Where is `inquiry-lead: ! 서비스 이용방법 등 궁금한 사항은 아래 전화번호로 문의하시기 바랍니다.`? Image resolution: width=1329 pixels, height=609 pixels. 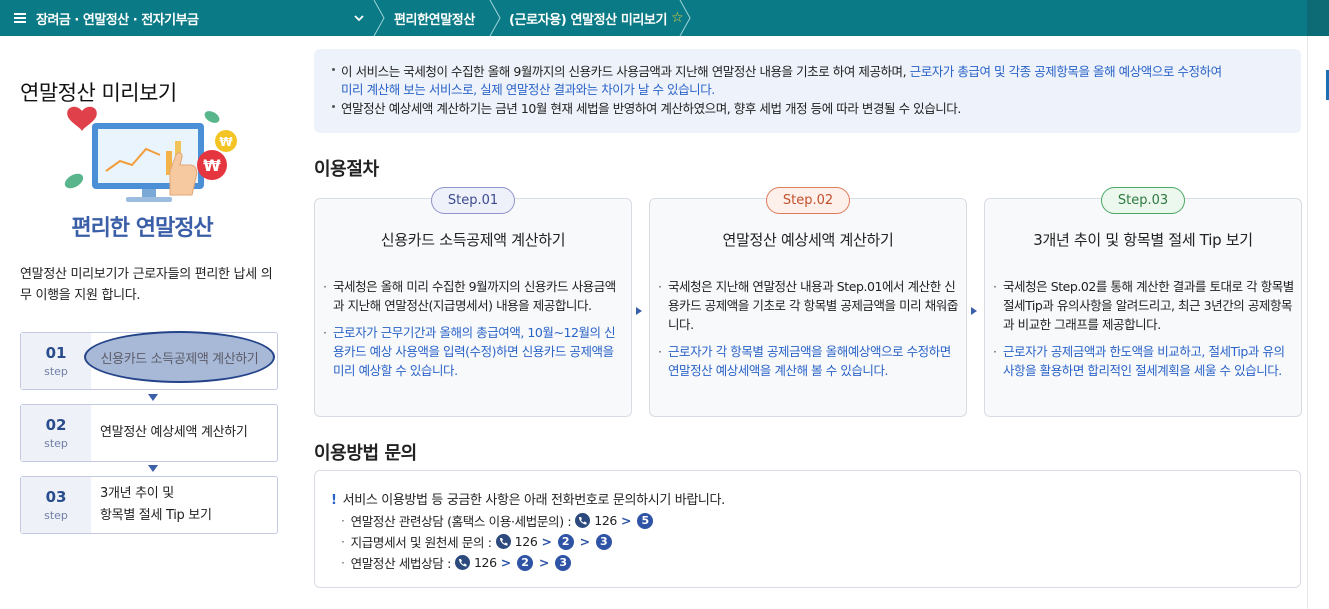 inquiry-lead: ! 서비스 이용방법 등 궁금한 사항은 아래 전화번호로 문의하시기 바랍니다. is located at coordinates (528, 498).